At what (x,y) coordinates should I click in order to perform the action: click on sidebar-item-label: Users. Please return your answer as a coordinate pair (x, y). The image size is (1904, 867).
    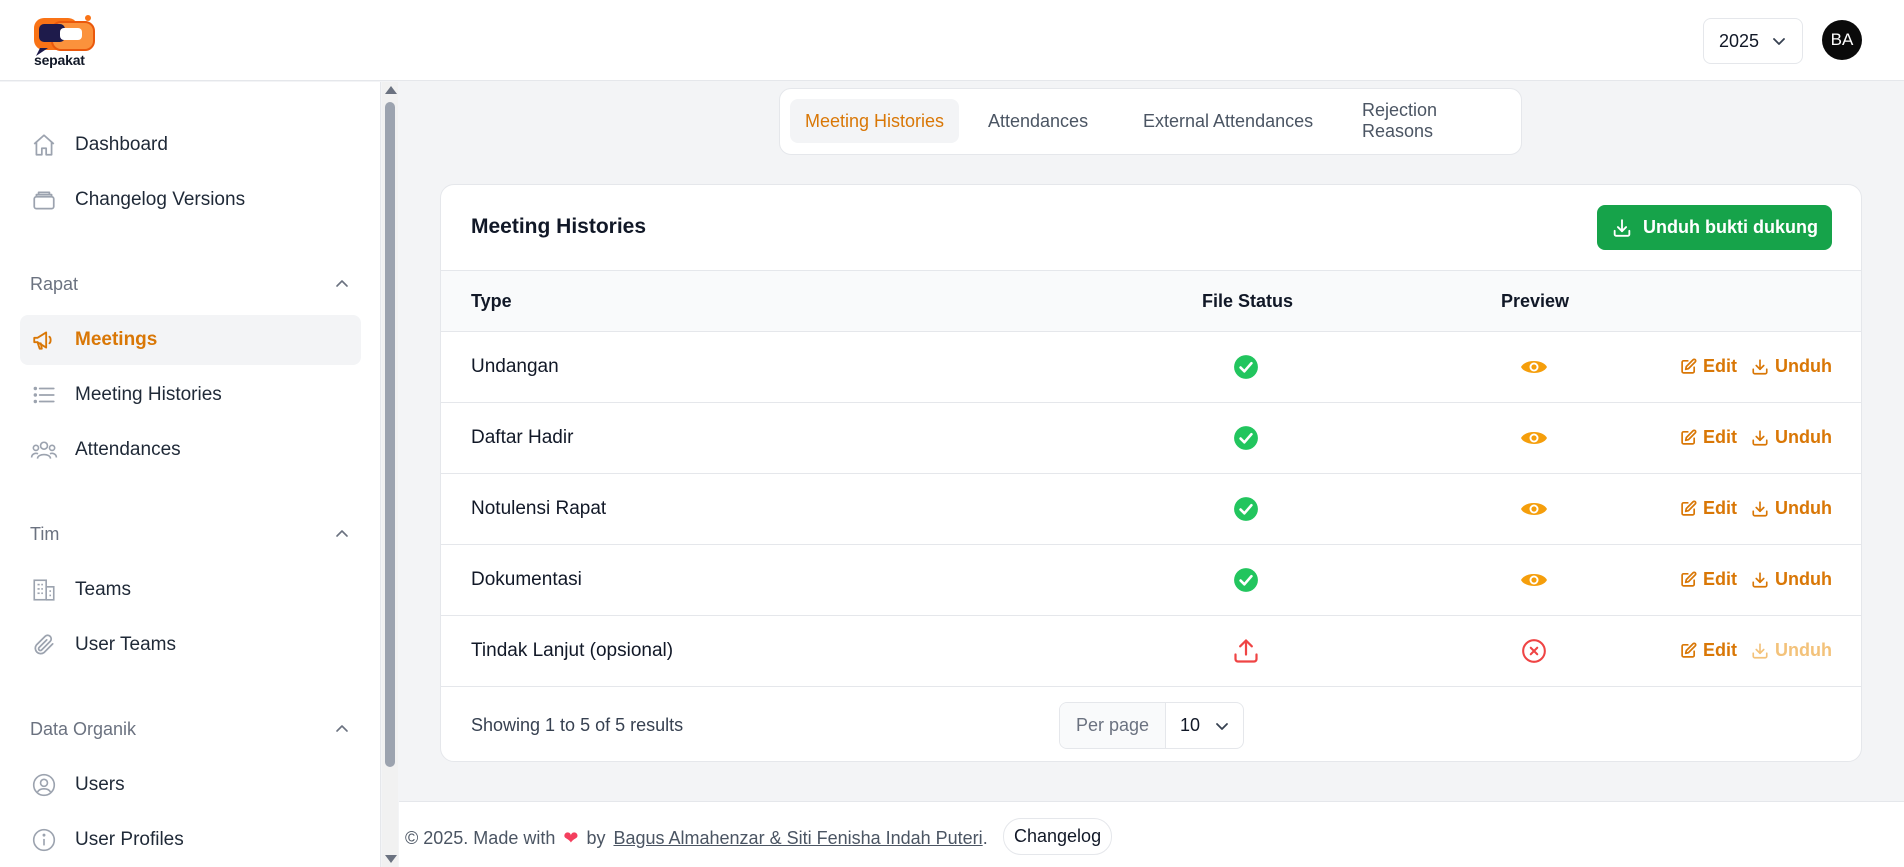
    Looking at the image, I should click on (100, 784).